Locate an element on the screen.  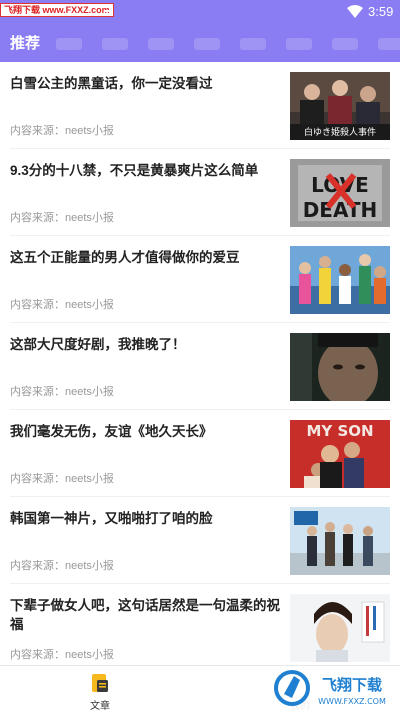
svg-text: WWW.FXXZ.COM is located at coordinates (352, 701).